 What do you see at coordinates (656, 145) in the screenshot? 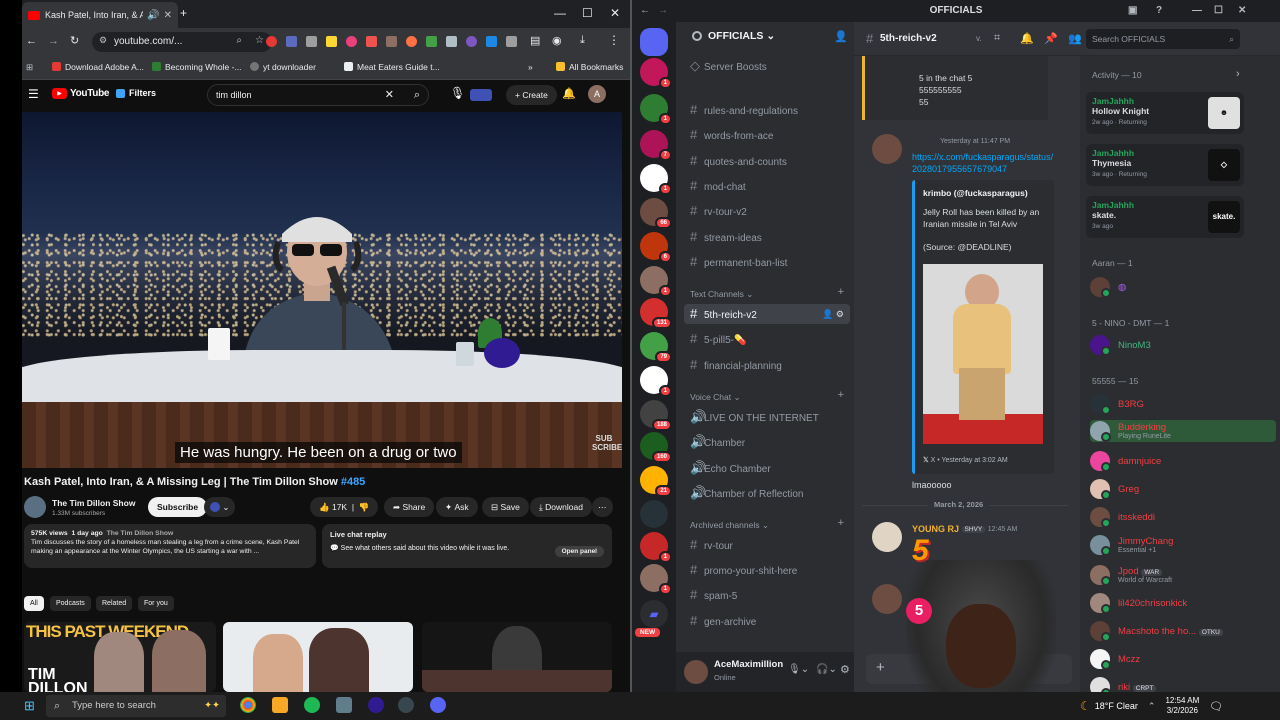
I see `server-icon-3: 7` at bounding box center [656, 145].